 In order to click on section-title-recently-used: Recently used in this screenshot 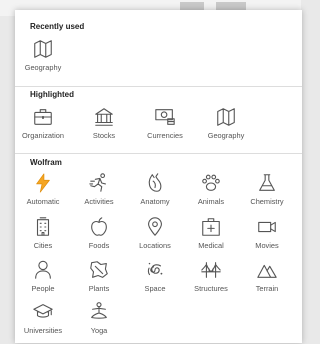, I will do `click(57, 26)`.